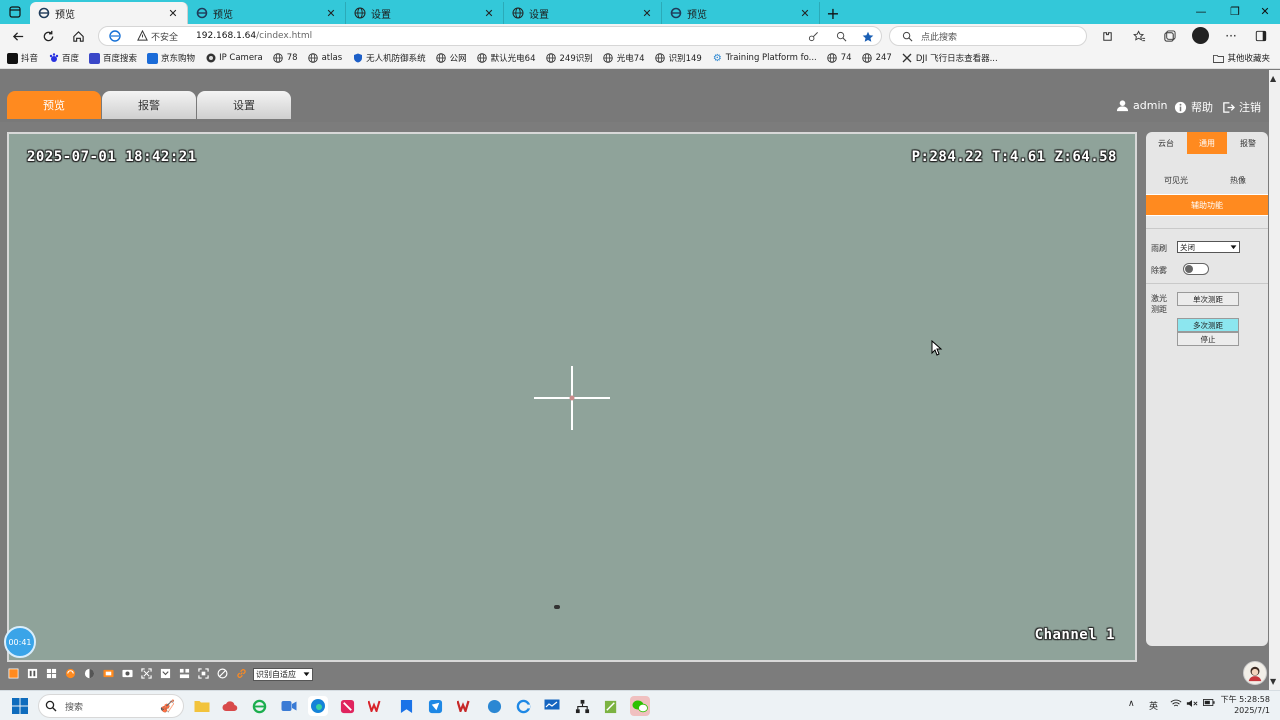  What do you see at coordinates (203, 673) in the screenshot?
I see `focus-icon` at bounding box center [203, 673].